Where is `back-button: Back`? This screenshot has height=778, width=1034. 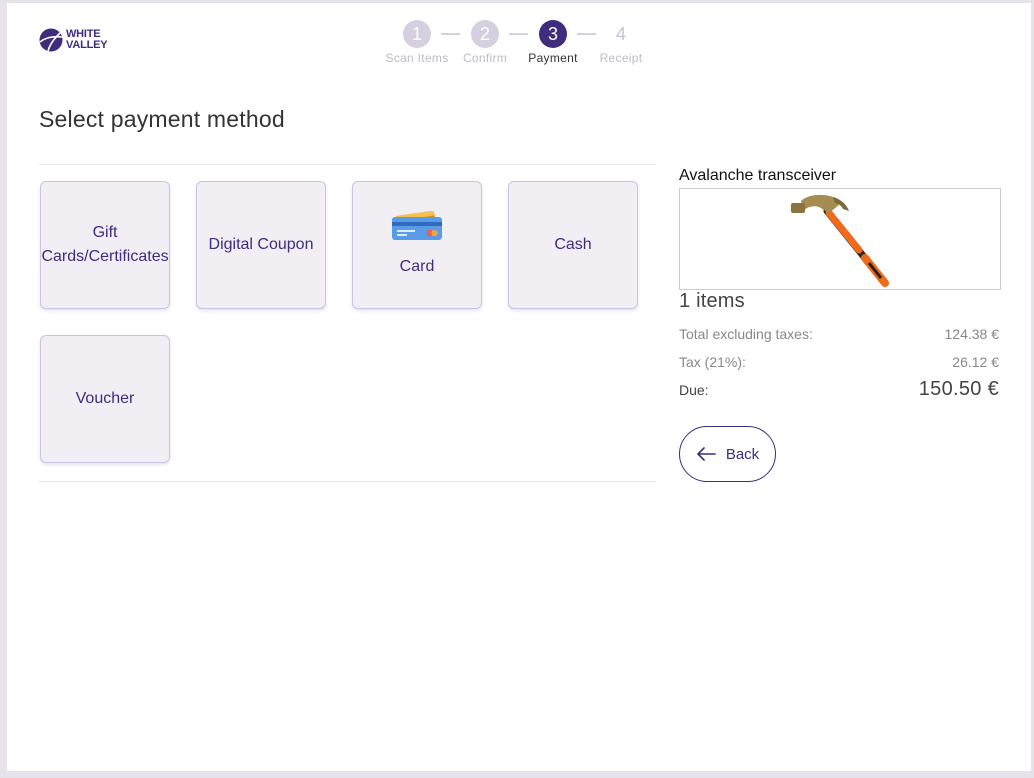
back-button: Back is located at coordinates (727, 454).